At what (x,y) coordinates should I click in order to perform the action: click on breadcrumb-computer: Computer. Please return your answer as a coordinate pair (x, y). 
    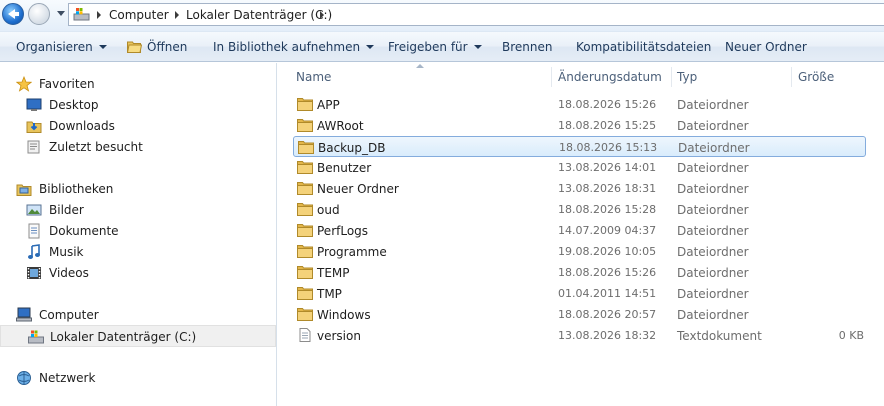
    Looking at the image, I should click on (139, 15).